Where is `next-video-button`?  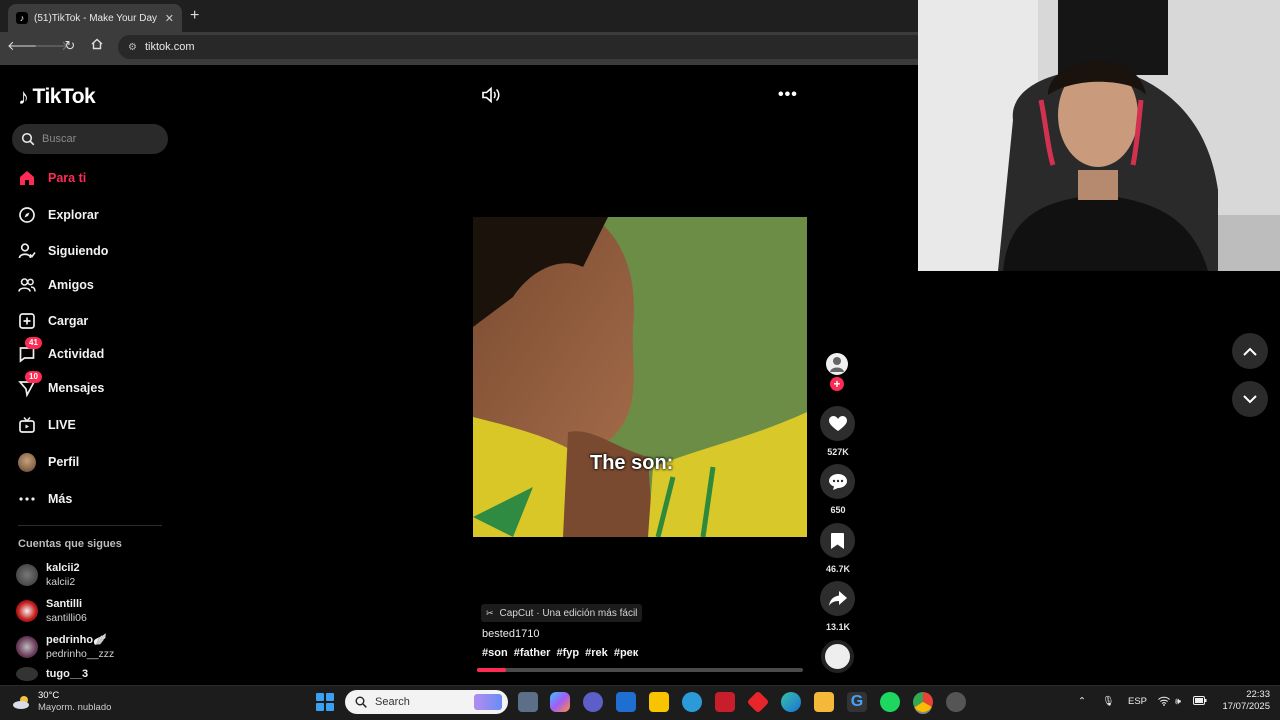 next-video-button is located at coordinates (1250, 399).